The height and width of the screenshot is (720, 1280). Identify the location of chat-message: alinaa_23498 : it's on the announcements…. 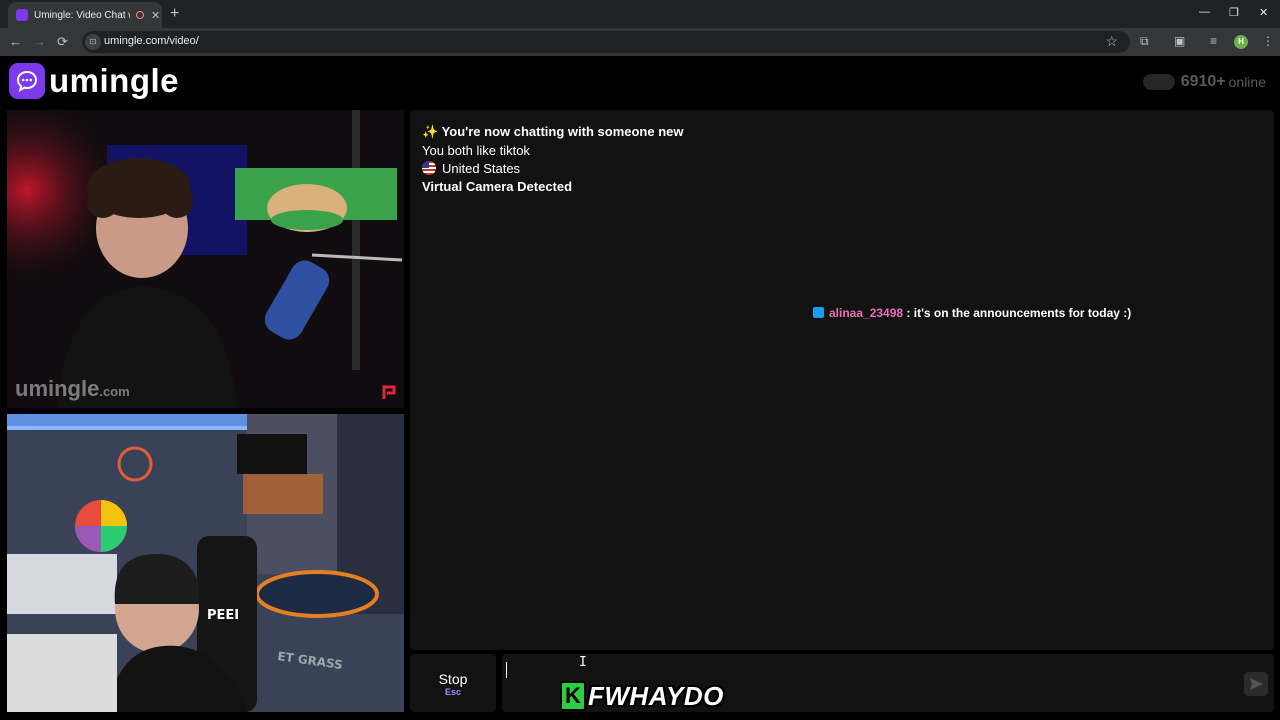
(972, 313).